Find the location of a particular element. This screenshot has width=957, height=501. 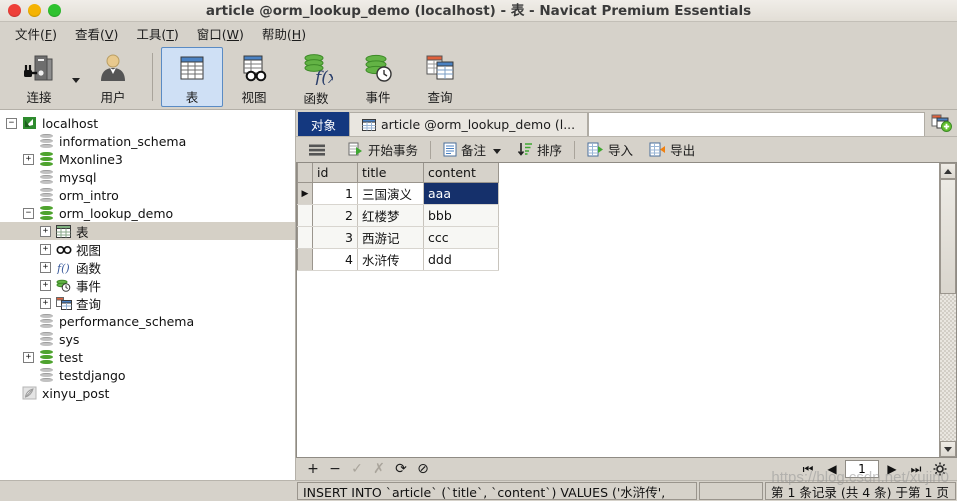

close-button is located at coordinates (14, 10).